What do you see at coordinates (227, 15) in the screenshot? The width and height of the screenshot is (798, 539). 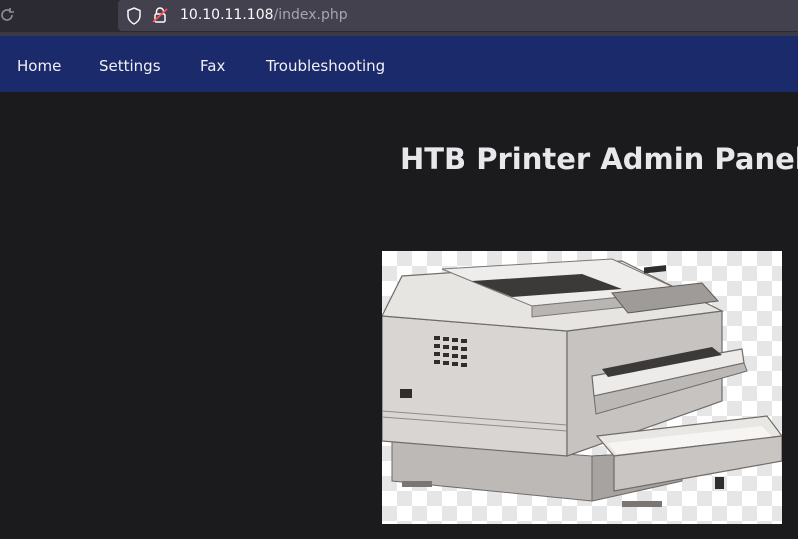 I see `url-host: 10.10.11.108` at bounding box center [227, 15].